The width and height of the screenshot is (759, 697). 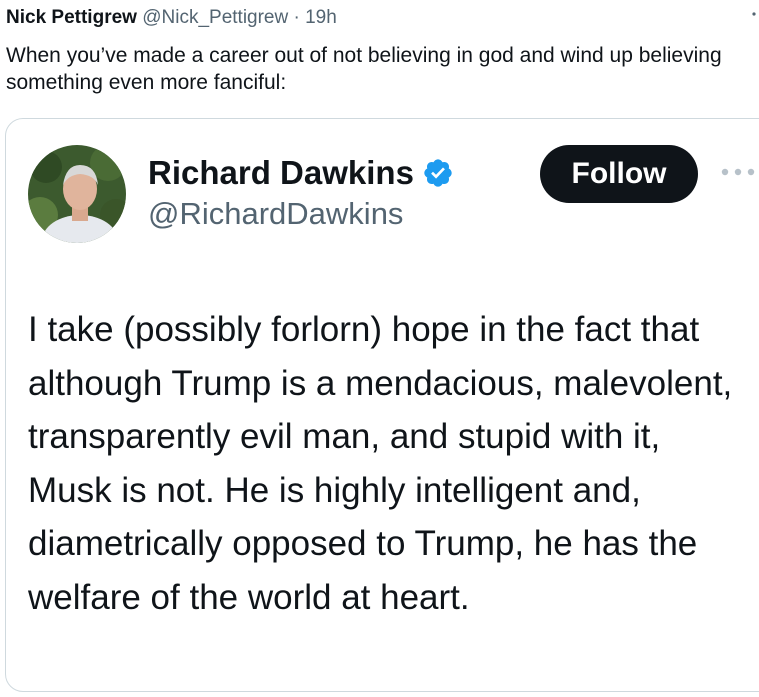 I want to click on outer-author-name: Nick Pettigrew, so click(x=71, y=17).